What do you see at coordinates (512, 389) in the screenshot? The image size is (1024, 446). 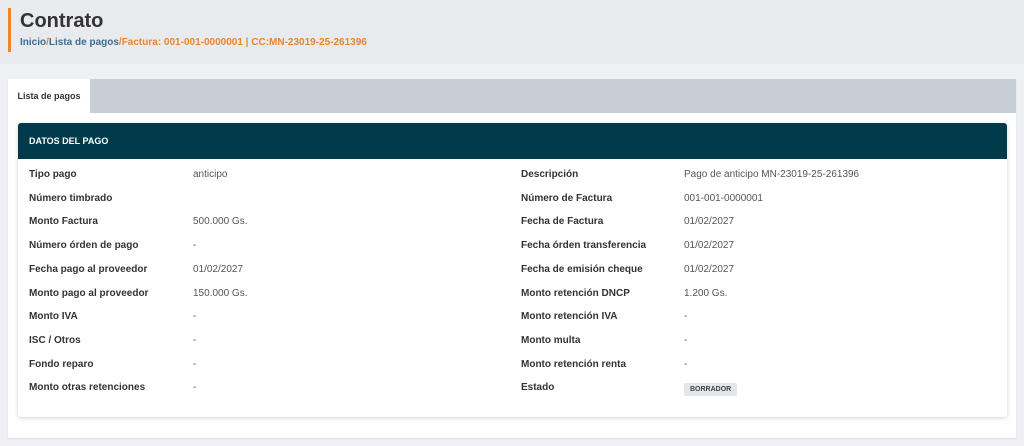 I see `detail-row-right: Estado BORRADOR` at bounding box center [512, 389].